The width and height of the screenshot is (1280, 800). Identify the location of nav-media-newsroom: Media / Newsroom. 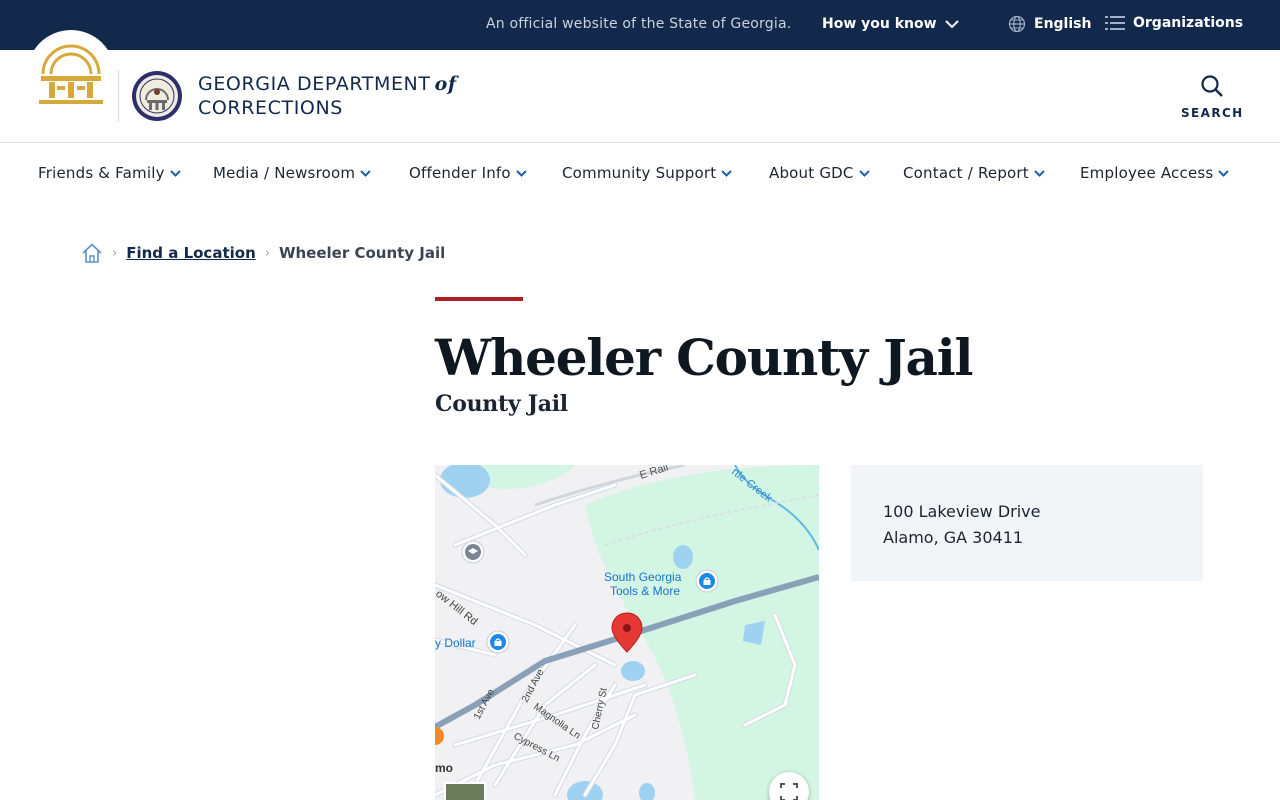
(292, 173).